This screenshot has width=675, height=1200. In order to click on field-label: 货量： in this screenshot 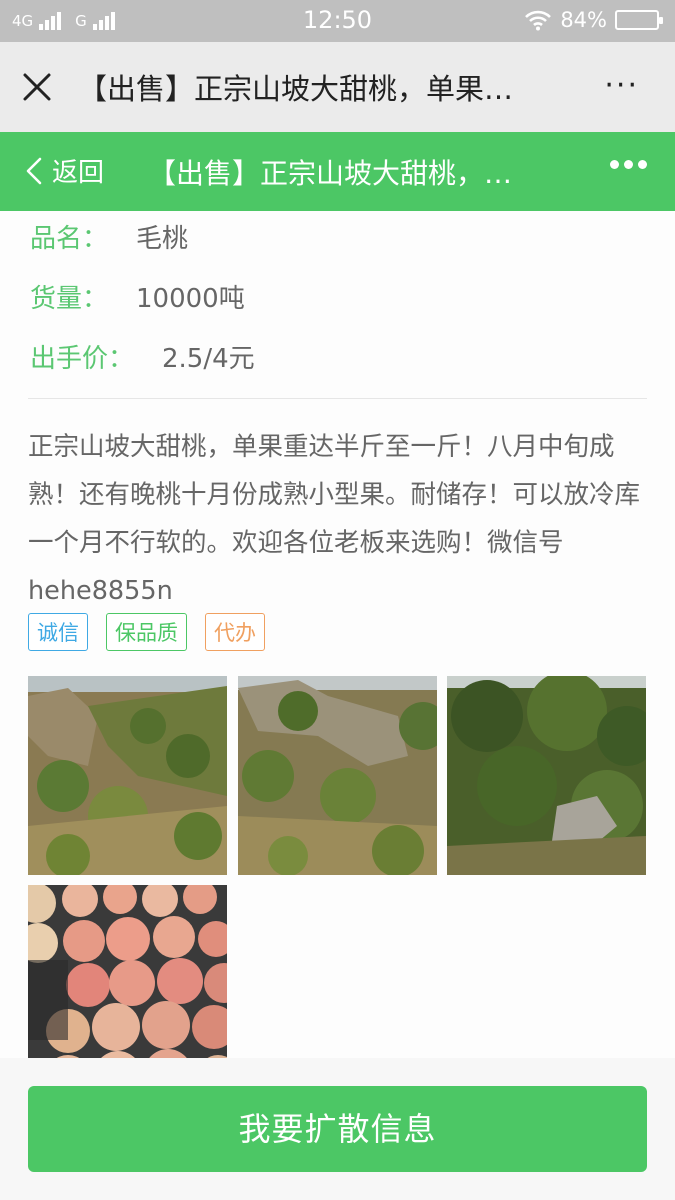, I will do `click(69, 299)`.